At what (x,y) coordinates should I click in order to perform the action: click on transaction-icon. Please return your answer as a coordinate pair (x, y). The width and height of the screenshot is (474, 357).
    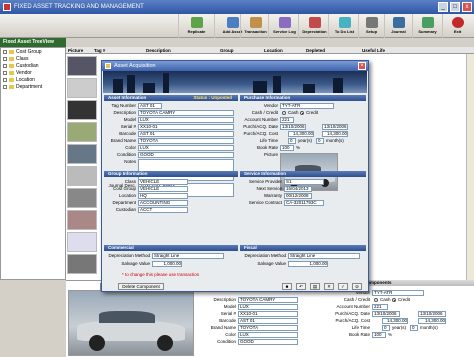
    Looking at the image, I should click on (256, 22).